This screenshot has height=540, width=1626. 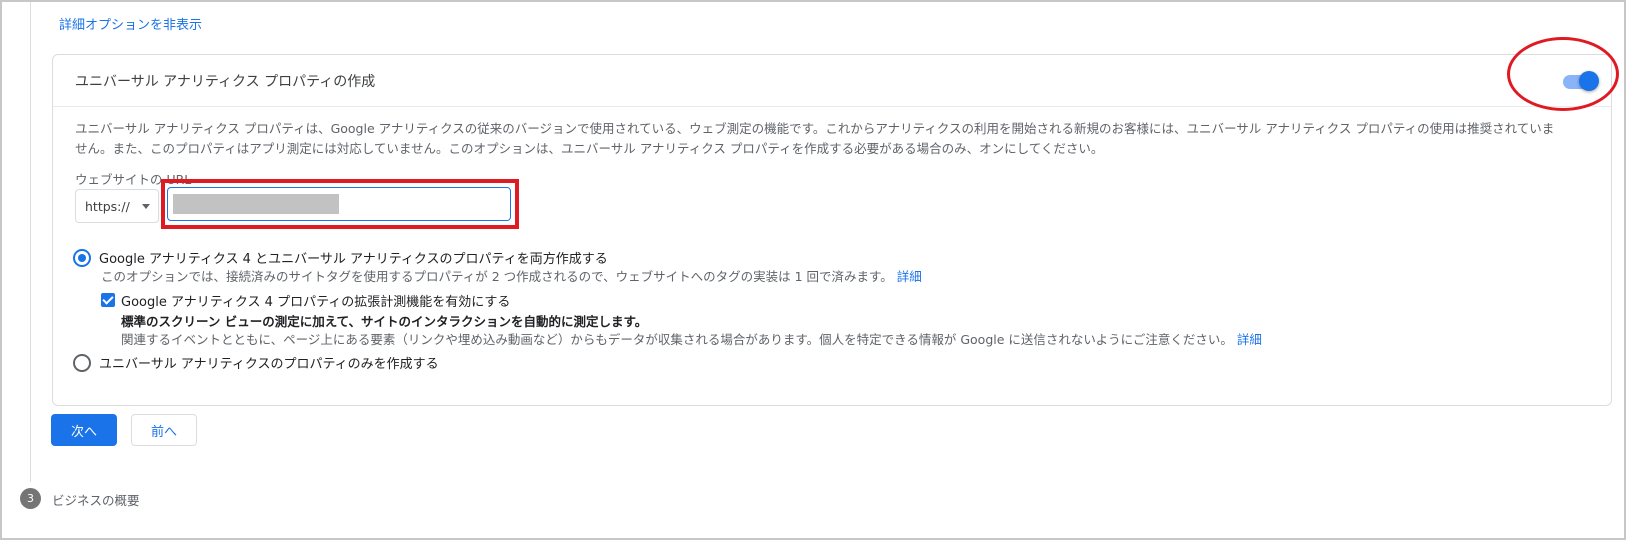 What do you see at coordinates (1249, 339) in the screenshot?
I see `enhanced-measurement-details-link: 詳細` at bounding box center [1249, 339].